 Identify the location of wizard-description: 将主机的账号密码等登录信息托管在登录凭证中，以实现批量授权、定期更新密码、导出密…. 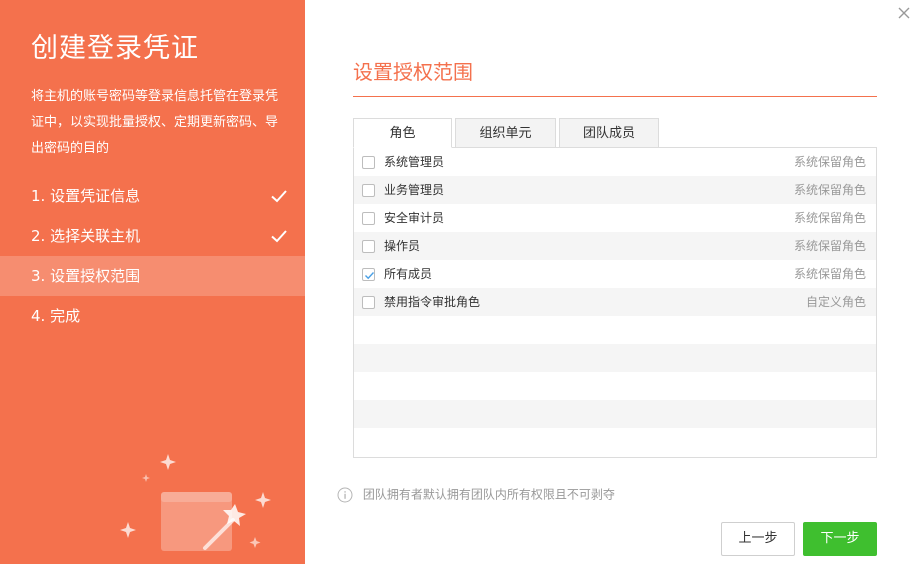
(155, 122).